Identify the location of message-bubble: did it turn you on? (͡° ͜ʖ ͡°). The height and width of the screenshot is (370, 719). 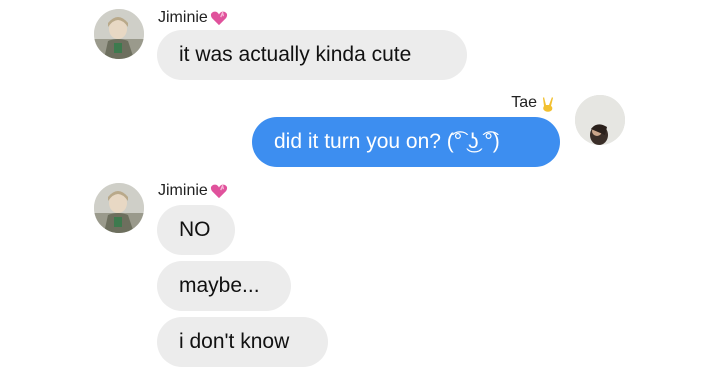
(406, 142).